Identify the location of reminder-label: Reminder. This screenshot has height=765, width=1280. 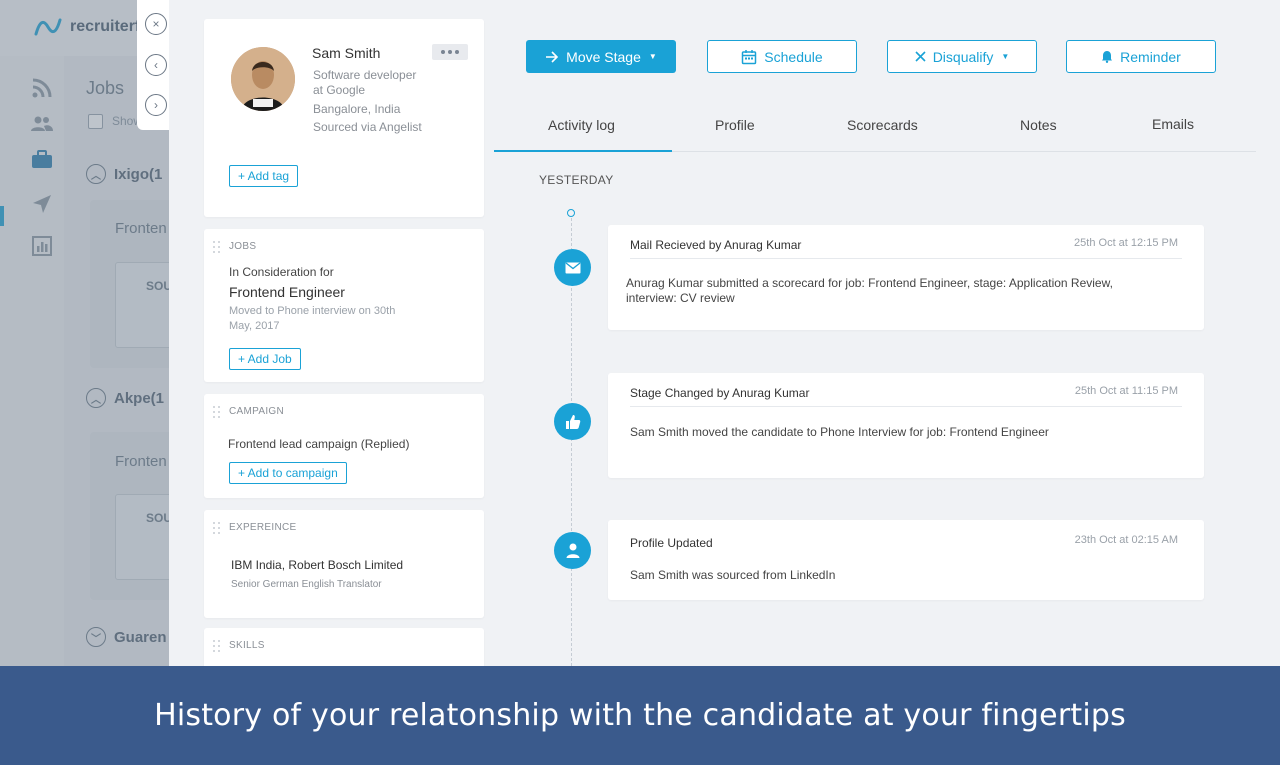
(1150, 56).